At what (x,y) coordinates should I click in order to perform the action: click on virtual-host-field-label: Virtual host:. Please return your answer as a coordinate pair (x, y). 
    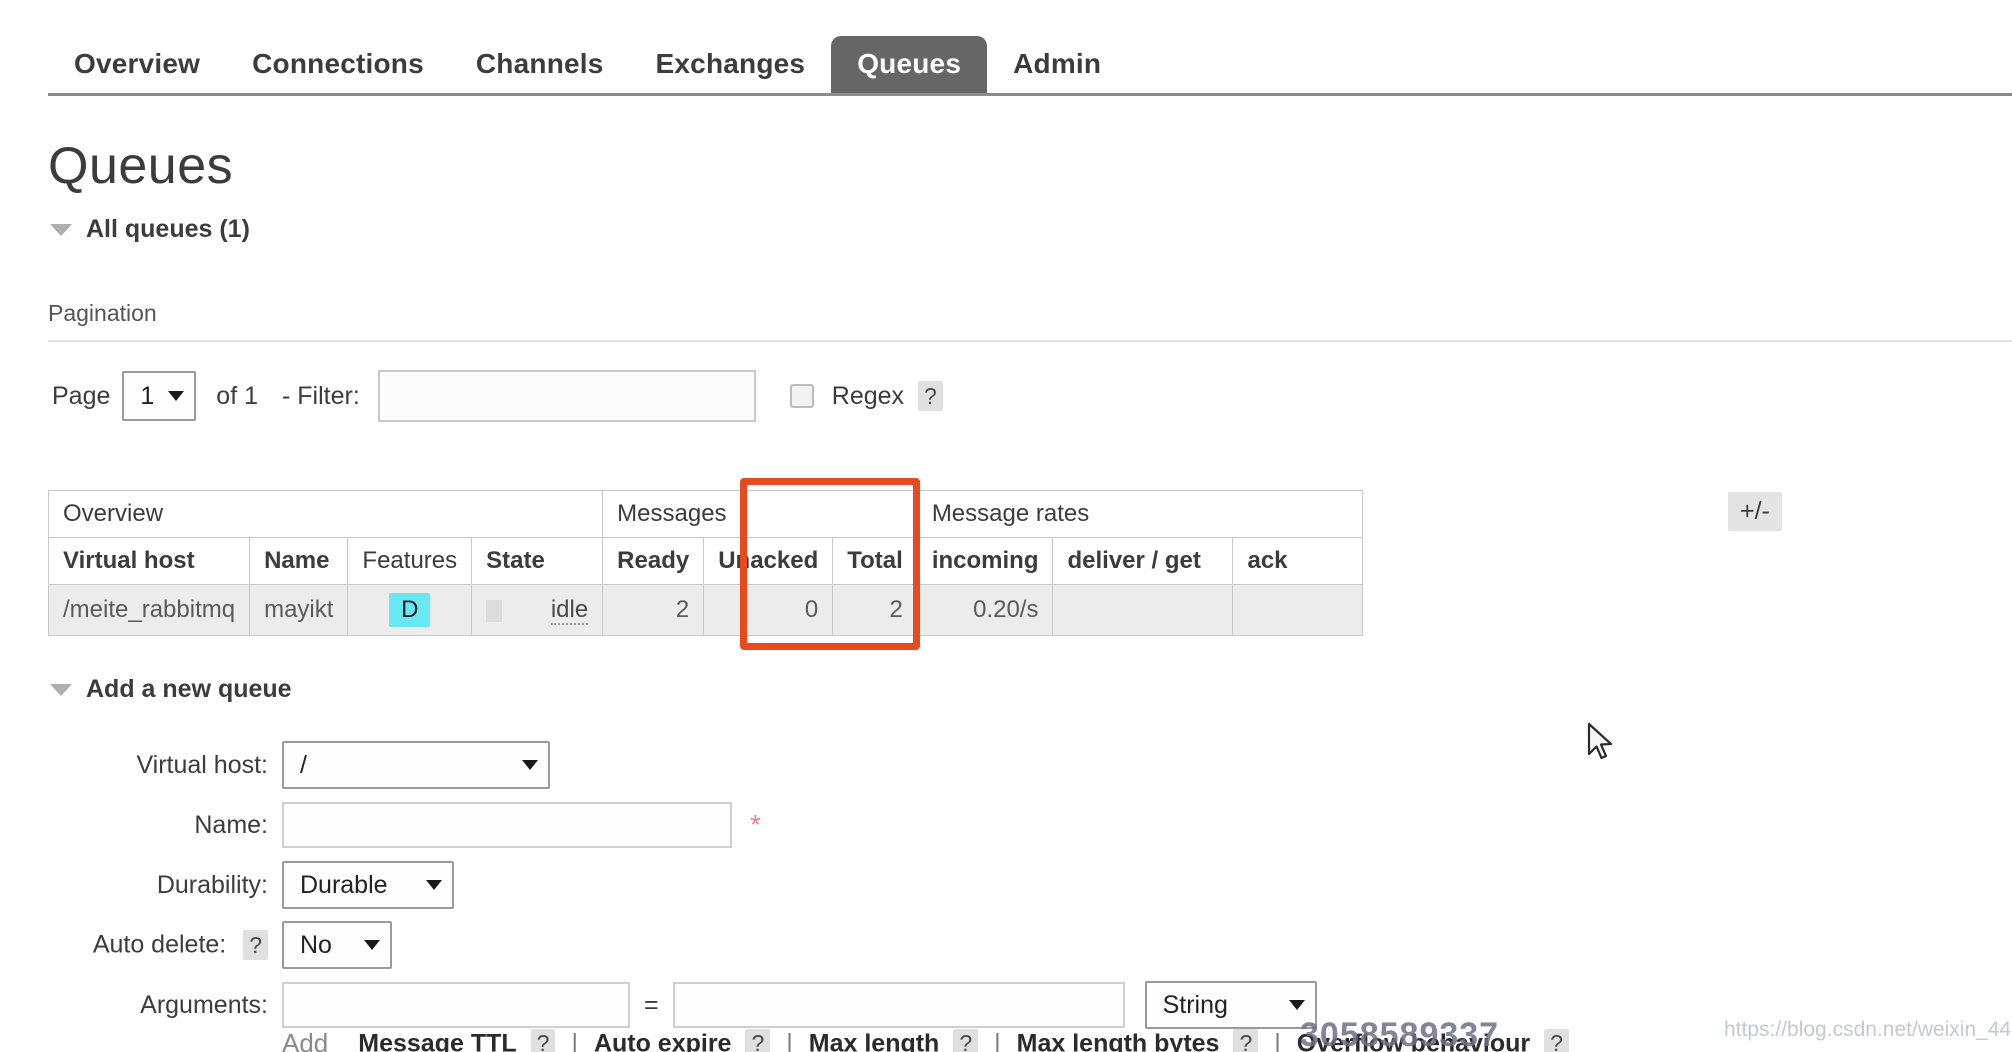
    Looking at the image, I should click on (202, 764).